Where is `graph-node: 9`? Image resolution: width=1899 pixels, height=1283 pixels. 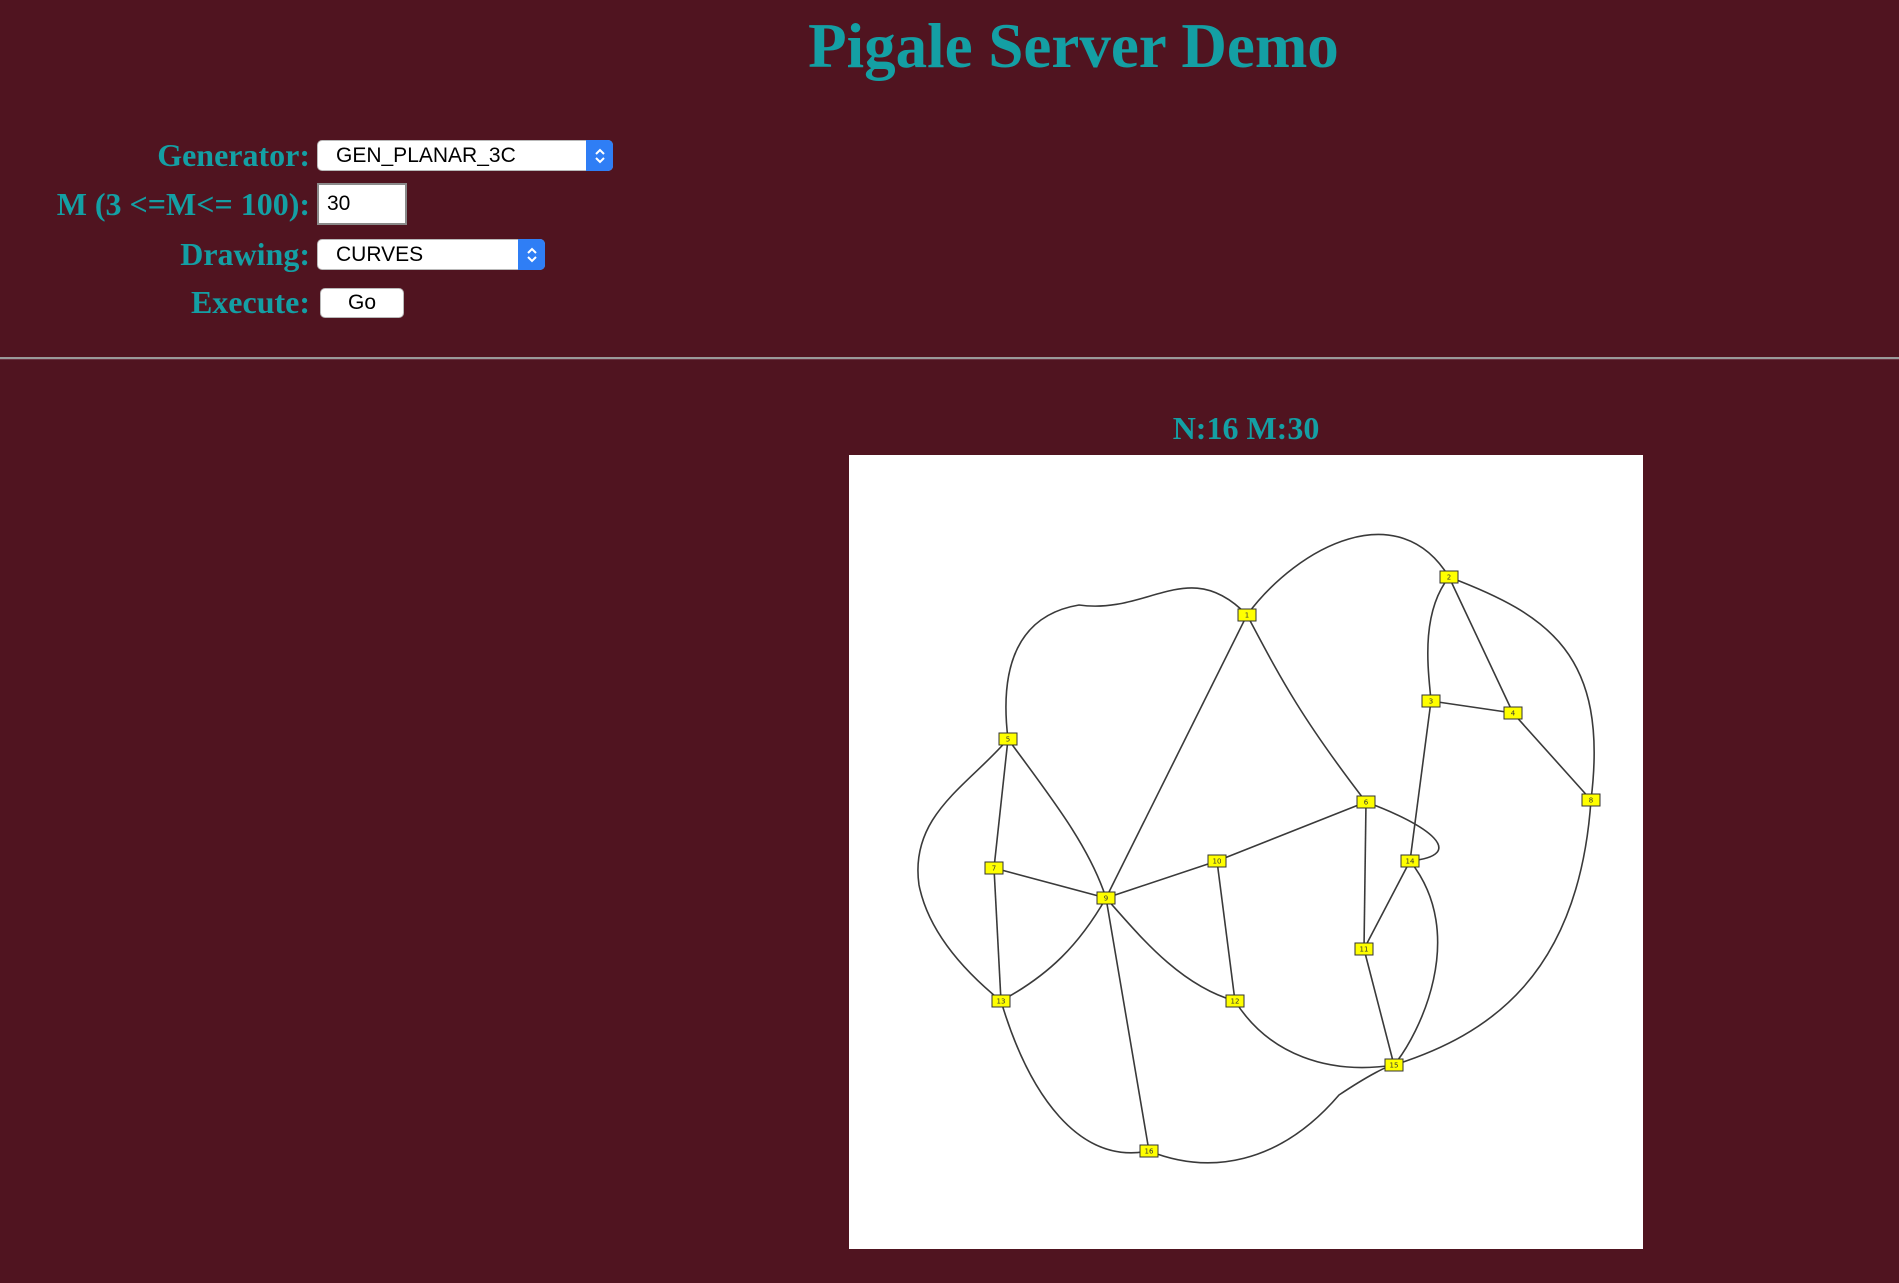 graph-node: 9 is located at coordinates (1106, 898).